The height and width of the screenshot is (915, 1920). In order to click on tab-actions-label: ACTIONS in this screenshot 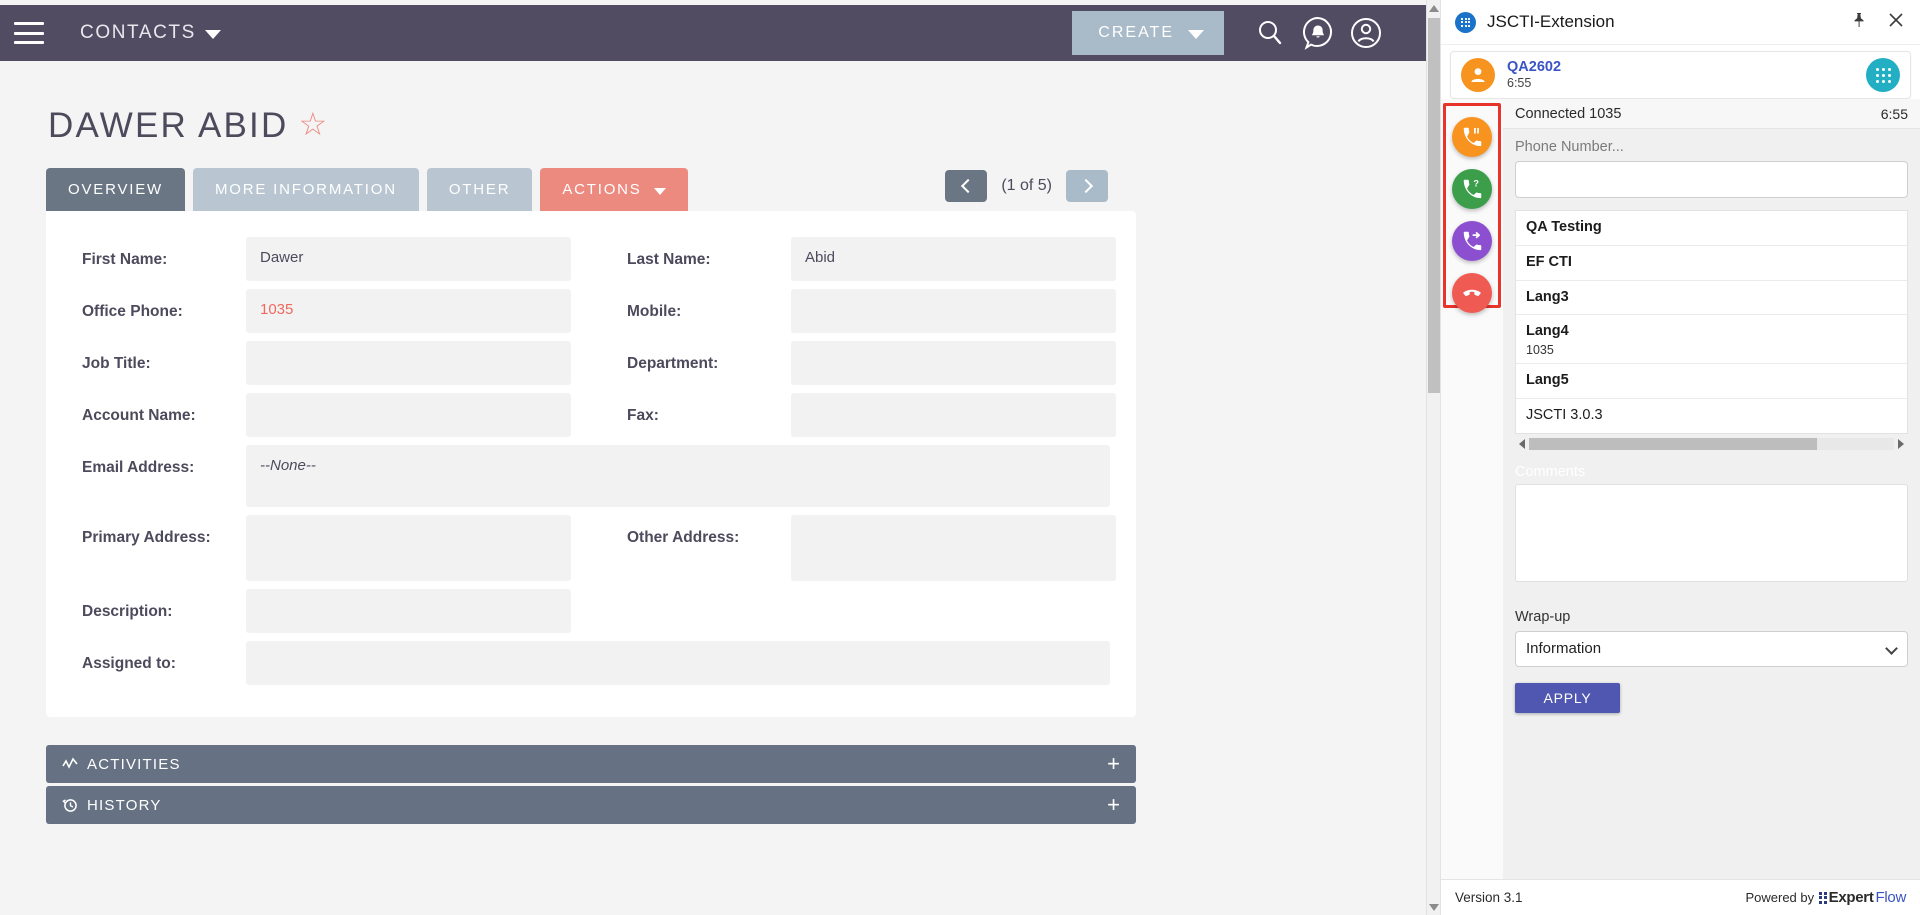, I will do `click(602, 189)`.